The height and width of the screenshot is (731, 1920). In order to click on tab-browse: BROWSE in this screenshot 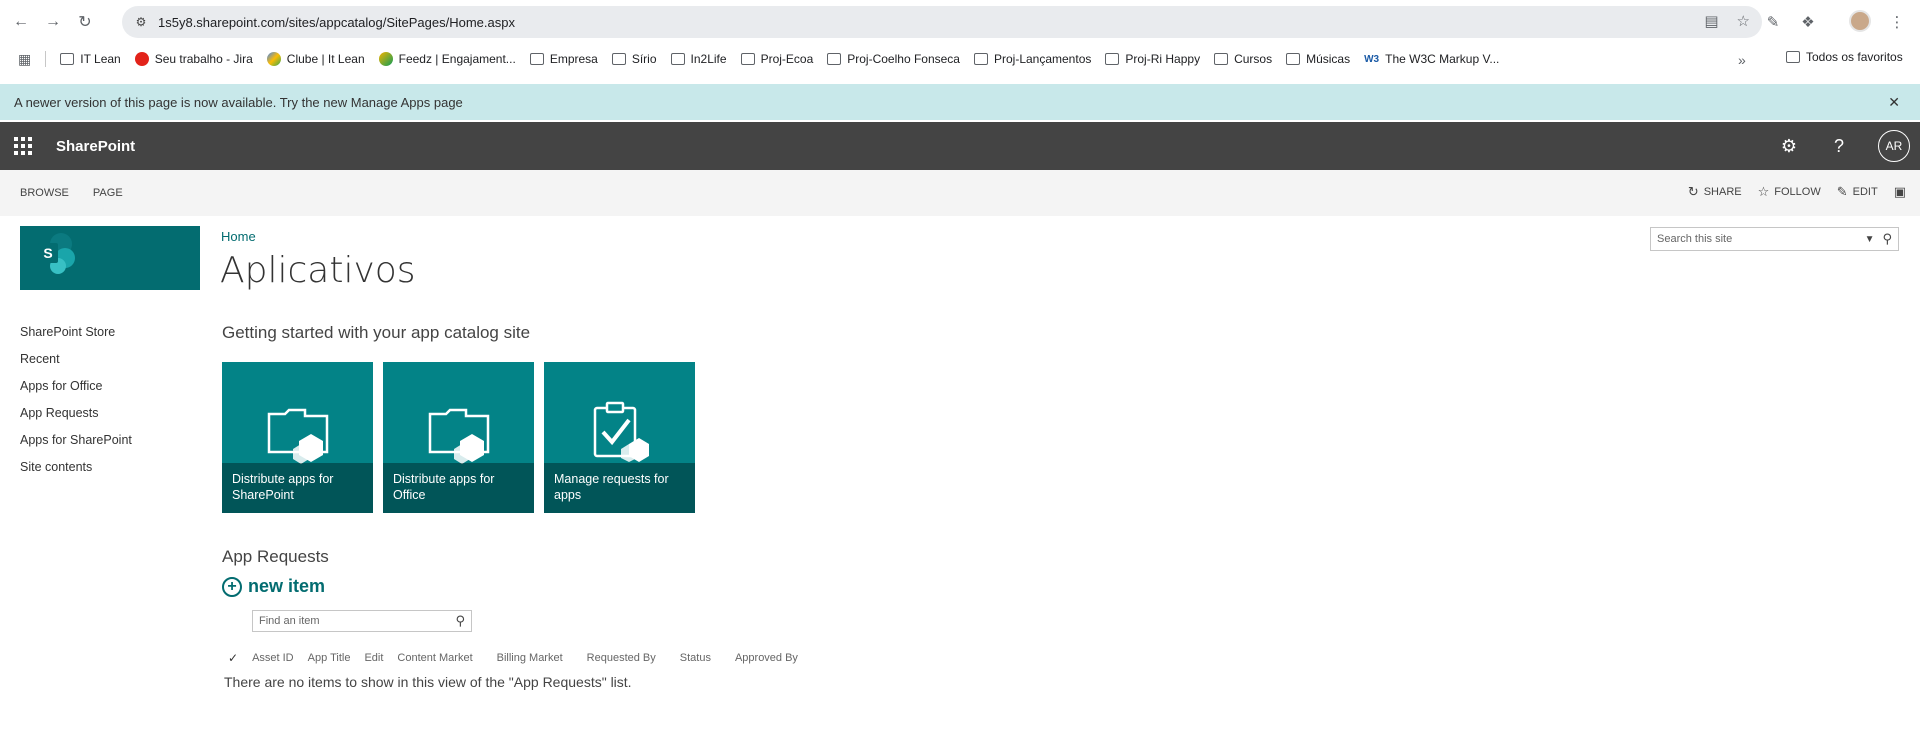, I will do `click(44, 193)`.